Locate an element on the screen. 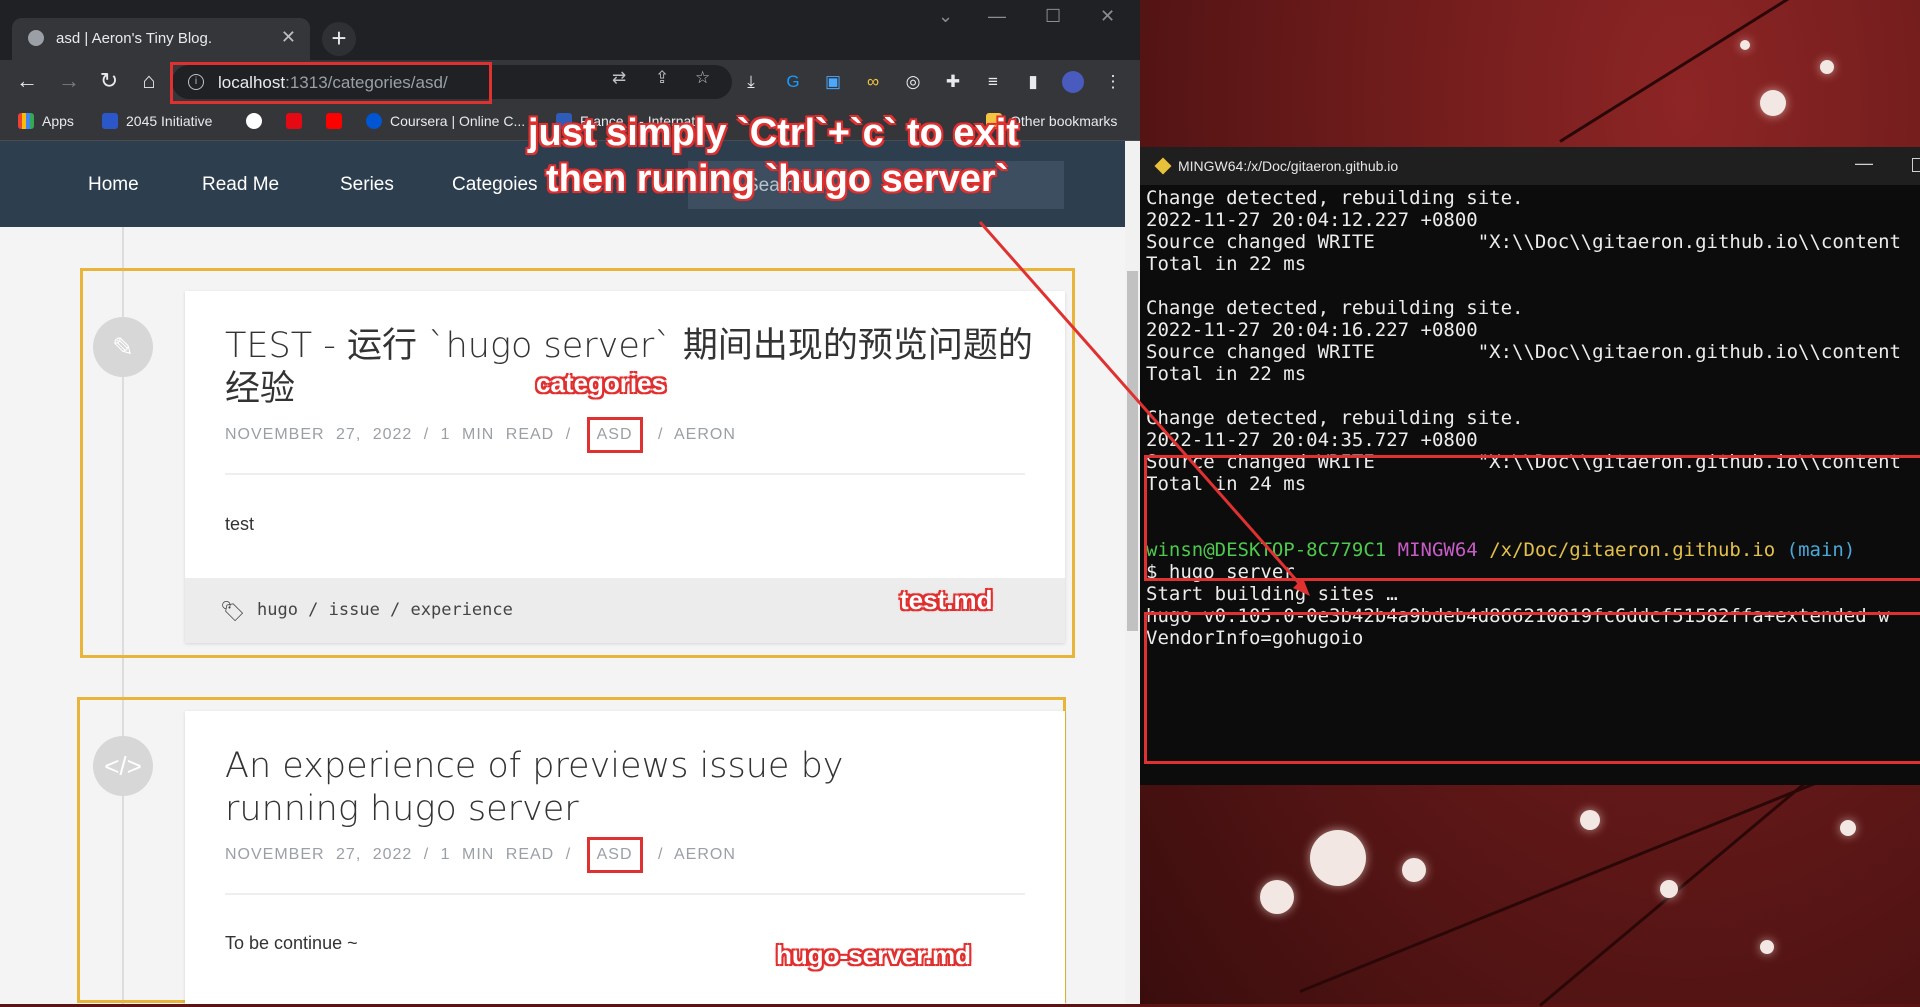  nav-series: Series is located at coordinates (367, 185).